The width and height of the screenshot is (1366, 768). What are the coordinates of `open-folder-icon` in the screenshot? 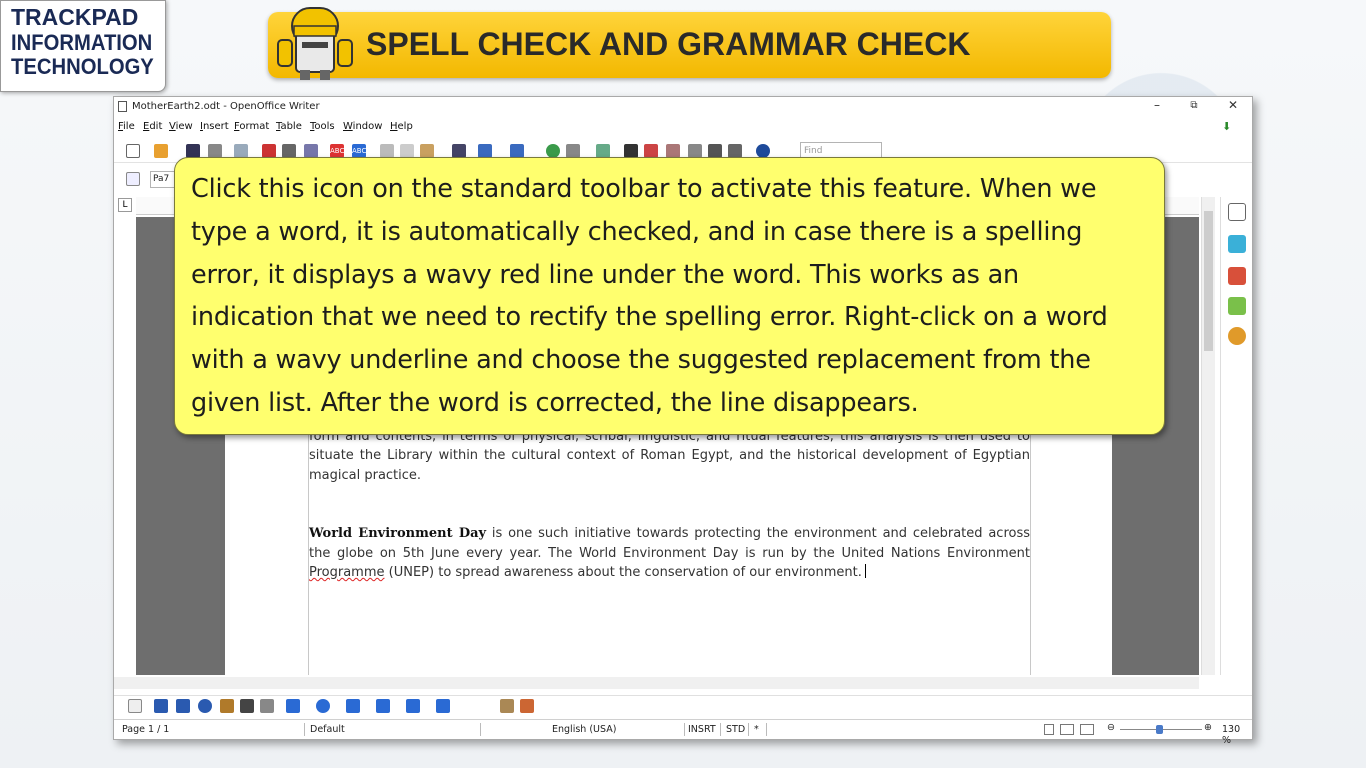 It's located at (161, 151).